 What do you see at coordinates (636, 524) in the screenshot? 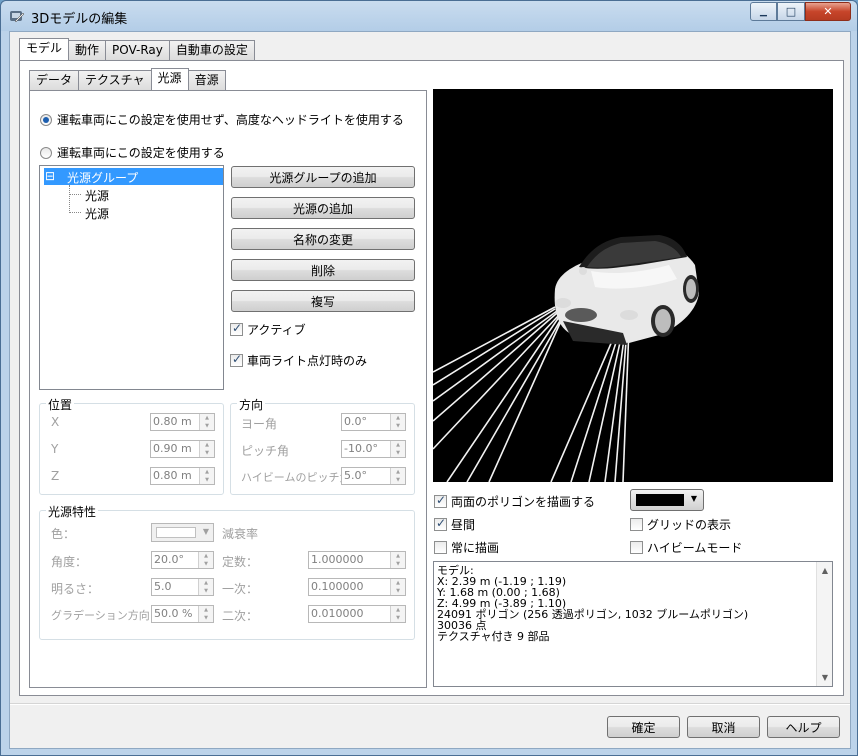
I see `grid-checkbox` at bounding box center [636, 524].